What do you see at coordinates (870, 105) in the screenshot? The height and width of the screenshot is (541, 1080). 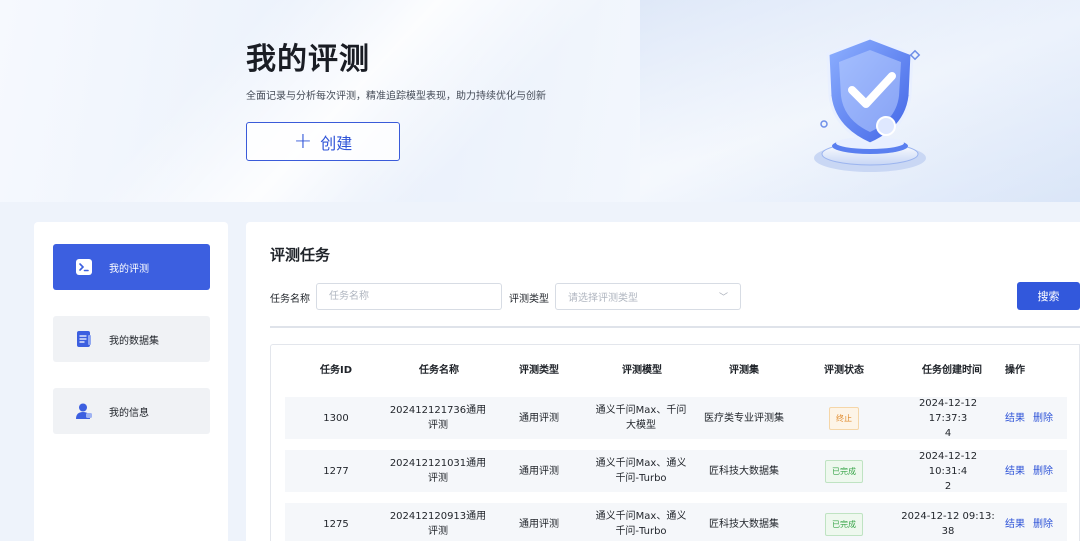 I see `shield-illustration-icon` at bounding box center [870, 105].